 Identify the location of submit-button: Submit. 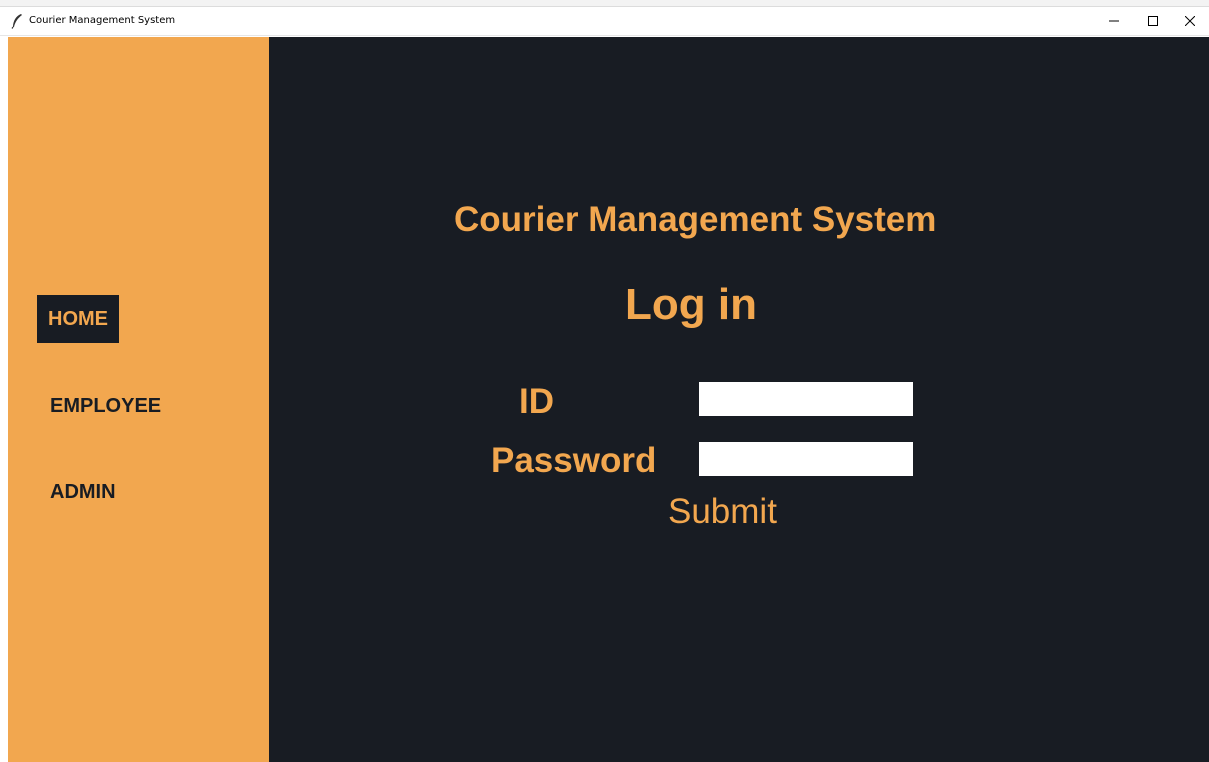
(722, 512).